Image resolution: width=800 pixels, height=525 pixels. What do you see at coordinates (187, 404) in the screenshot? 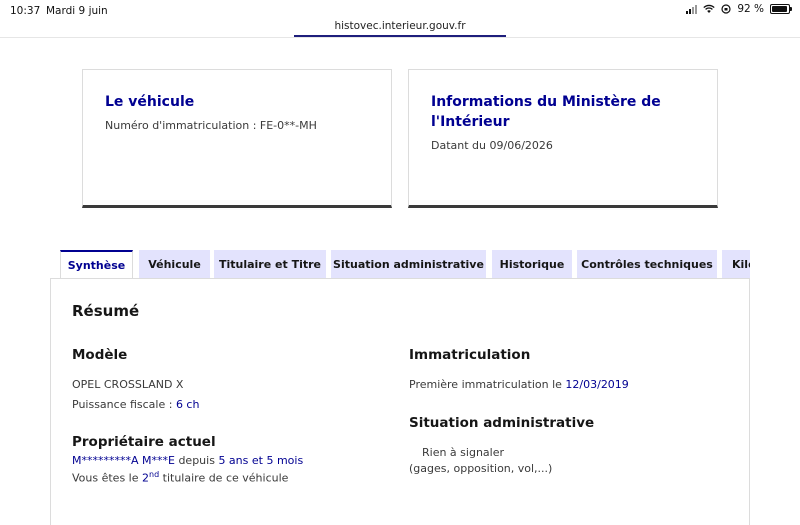
I see `fiscal-power-value: 6 ch` at bounding box center [187, 404].